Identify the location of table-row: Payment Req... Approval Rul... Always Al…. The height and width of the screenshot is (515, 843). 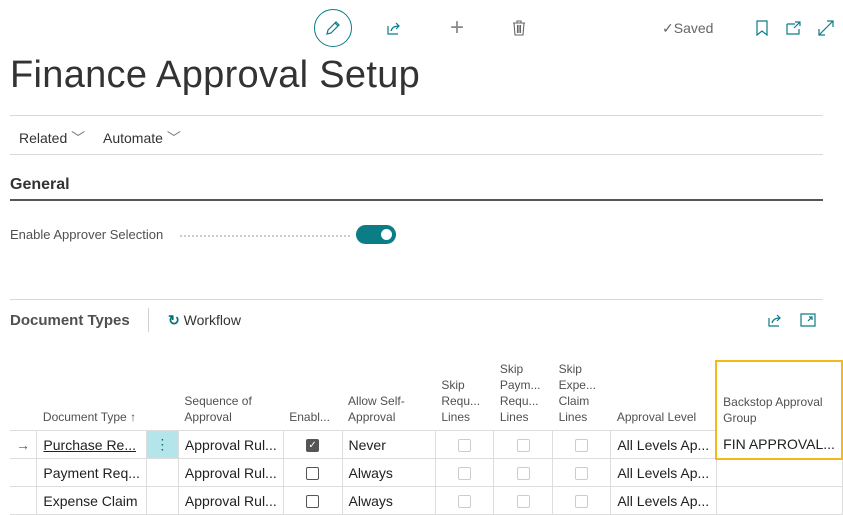
(426, 472).